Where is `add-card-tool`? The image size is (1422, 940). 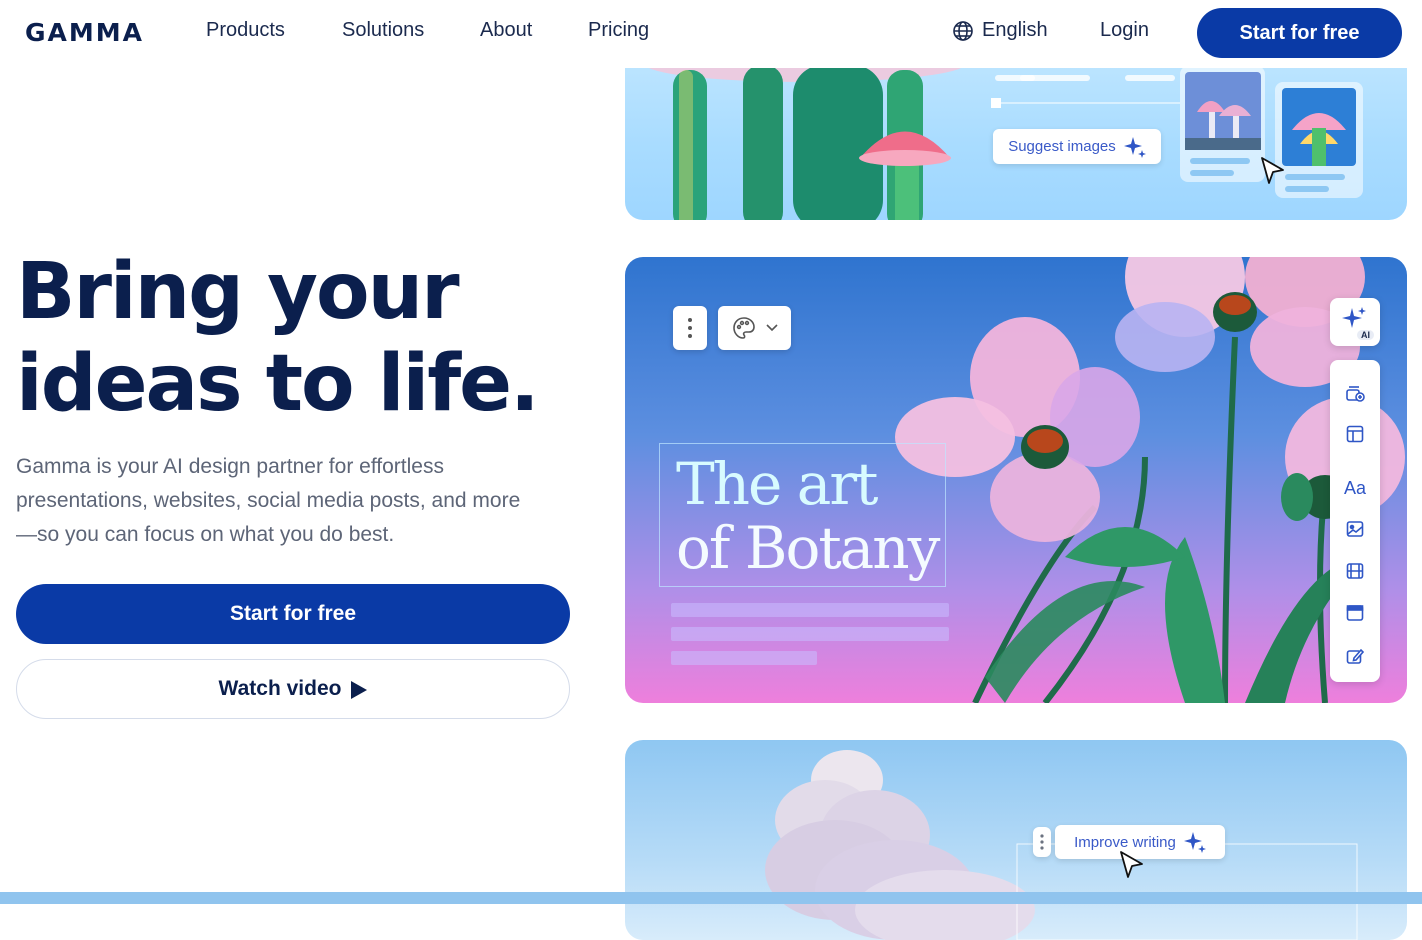 add-card-tool is located at coordinates (1355, 393).